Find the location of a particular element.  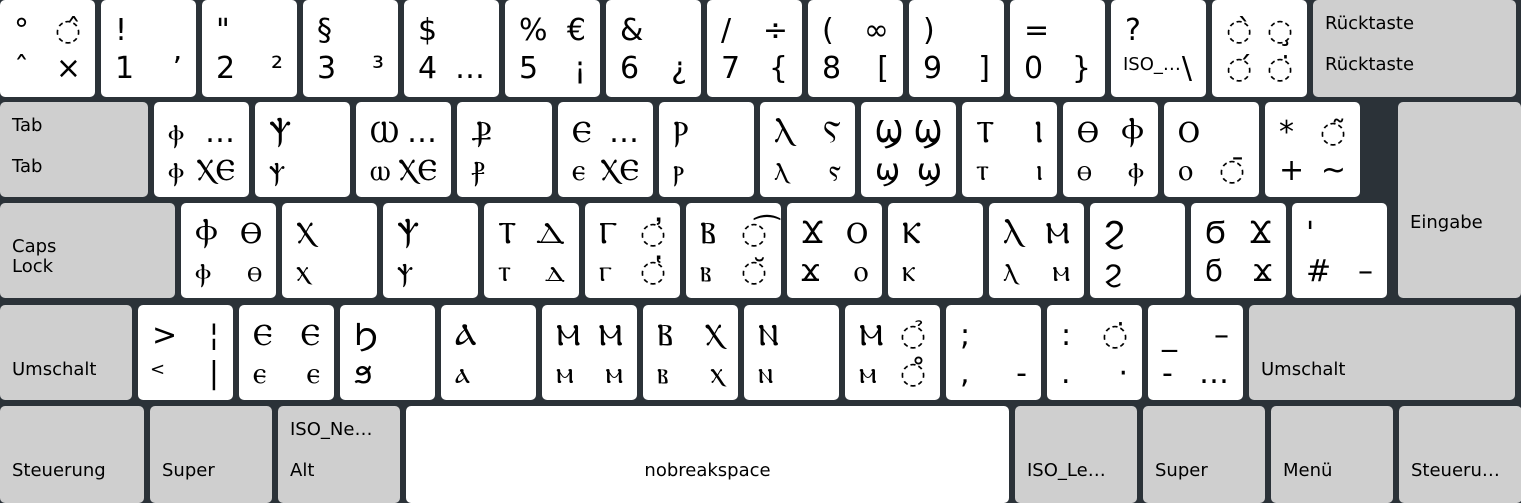

key-label-base: 1 is located at coordinates (125, 68).